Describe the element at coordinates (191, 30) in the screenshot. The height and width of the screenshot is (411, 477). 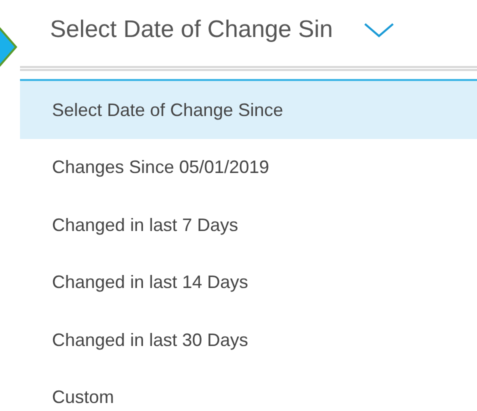
I see `select-value: Select Date of Change Sin` at that location.